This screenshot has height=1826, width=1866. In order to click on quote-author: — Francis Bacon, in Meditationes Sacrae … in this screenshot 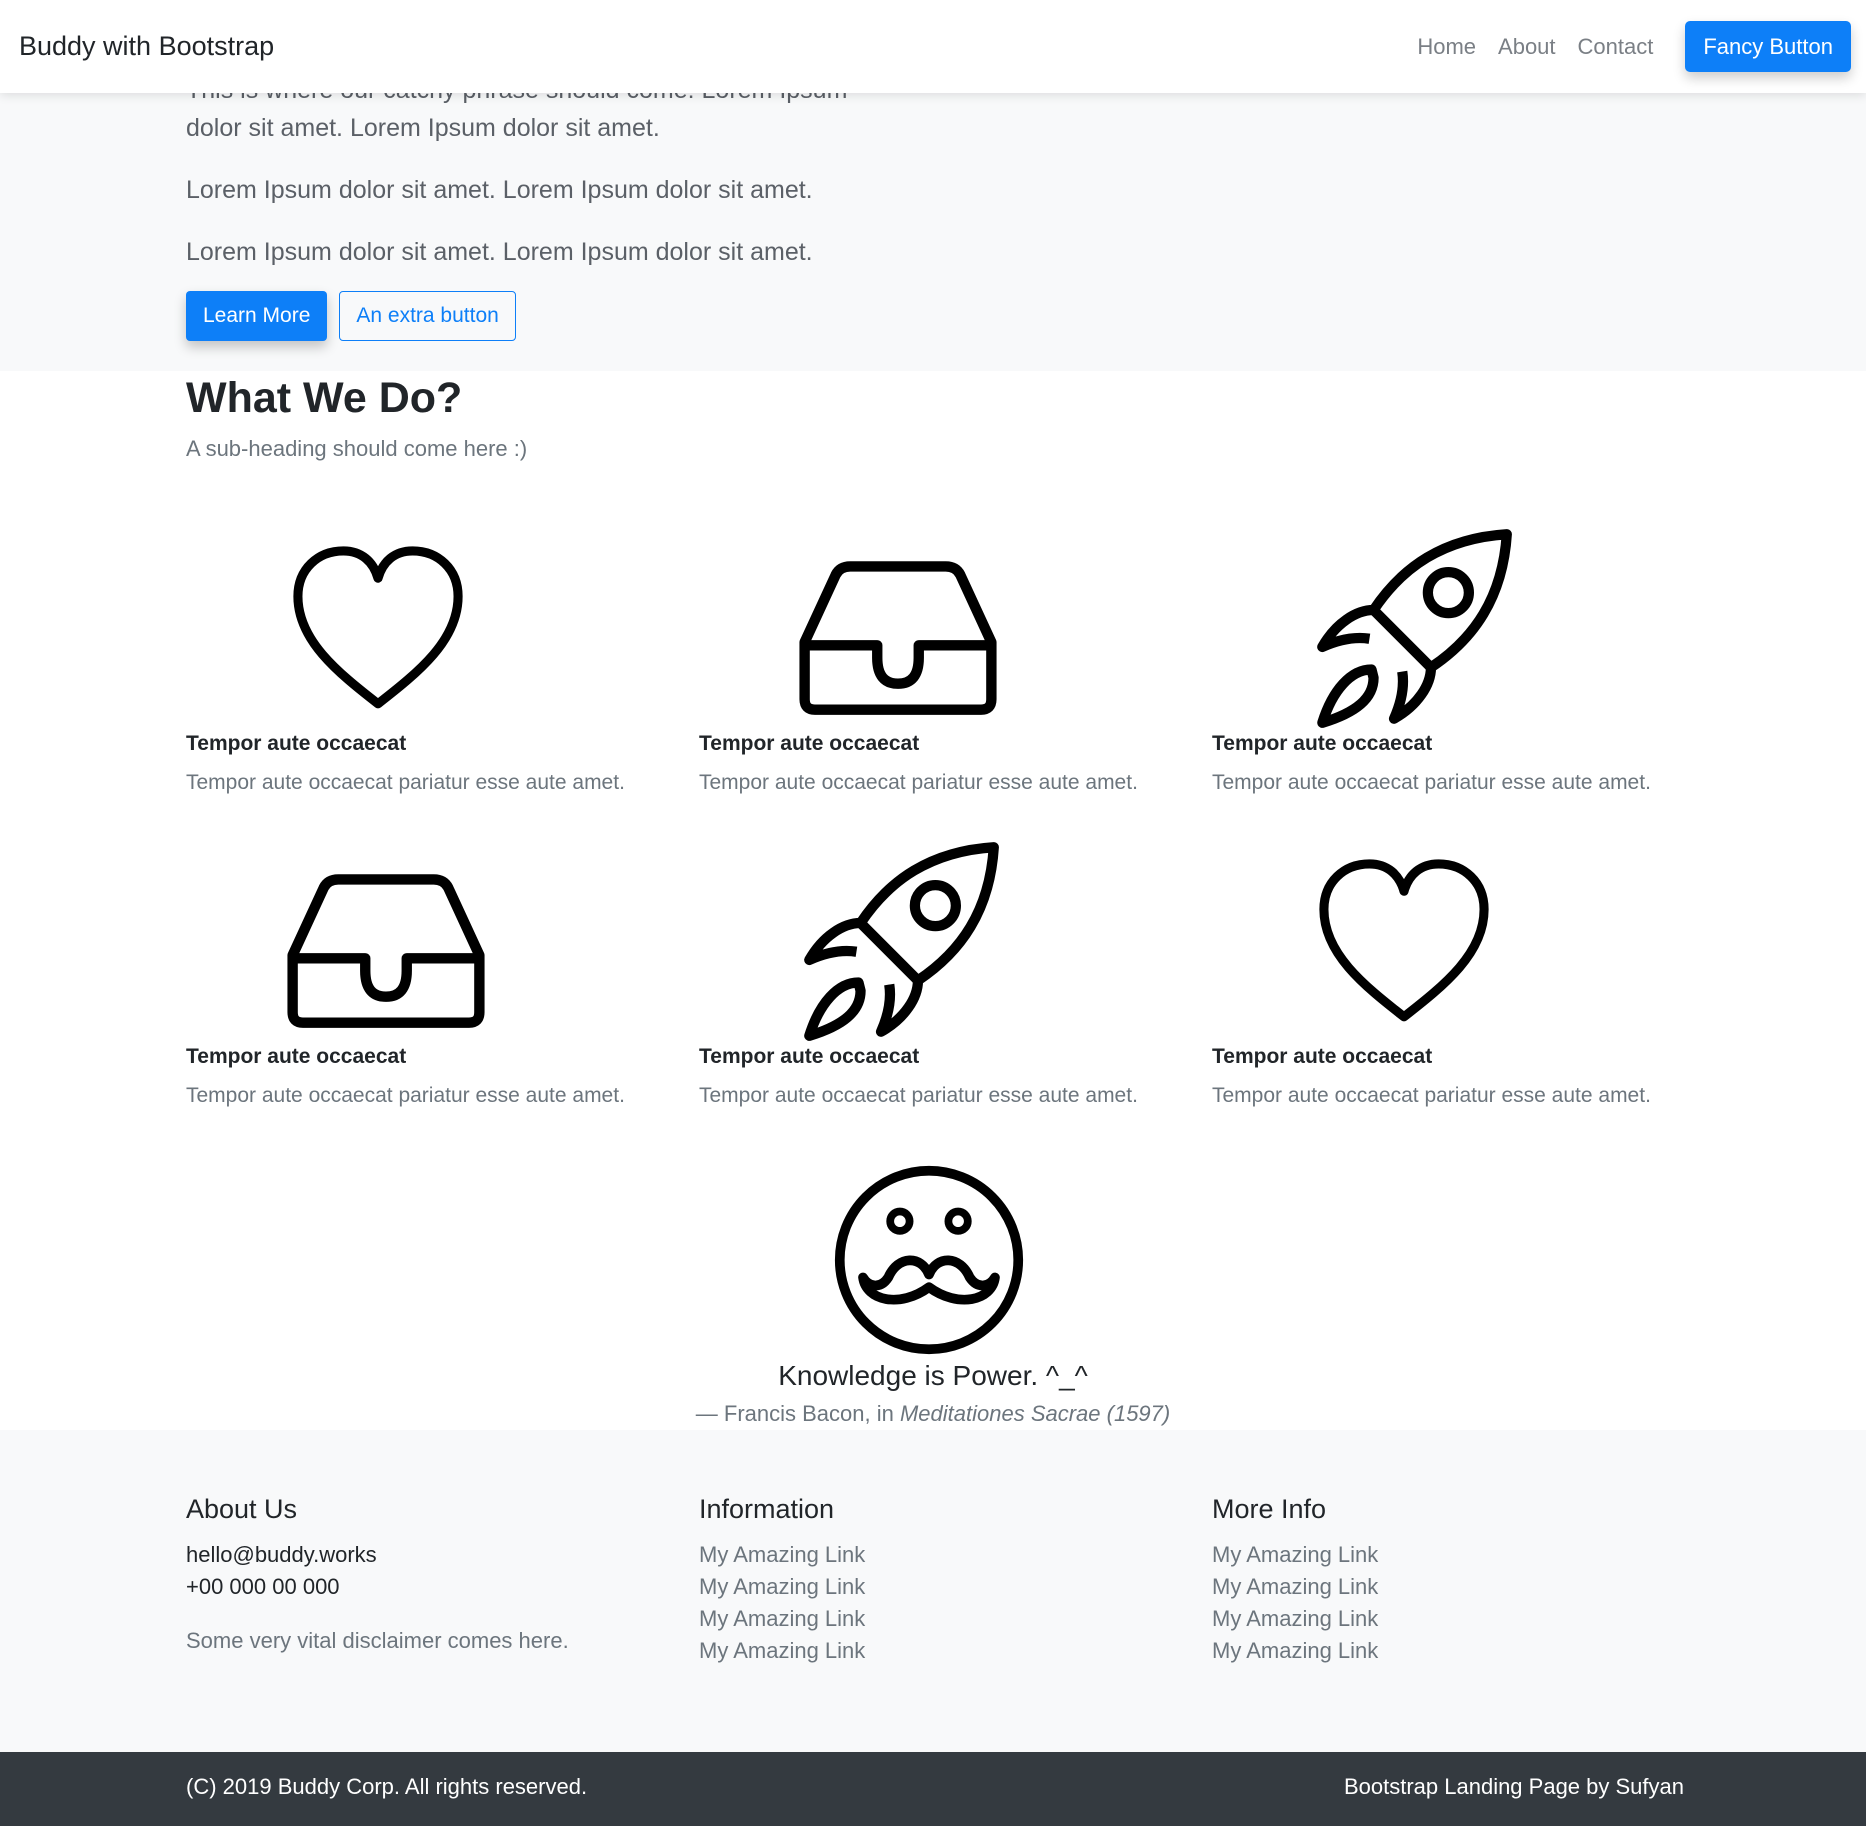, I will do `click(933, 1414)`.